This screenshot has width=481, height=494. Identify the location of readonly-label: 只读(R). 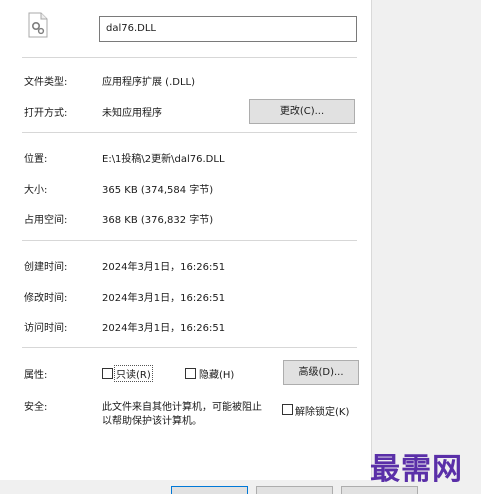
(133, 373).